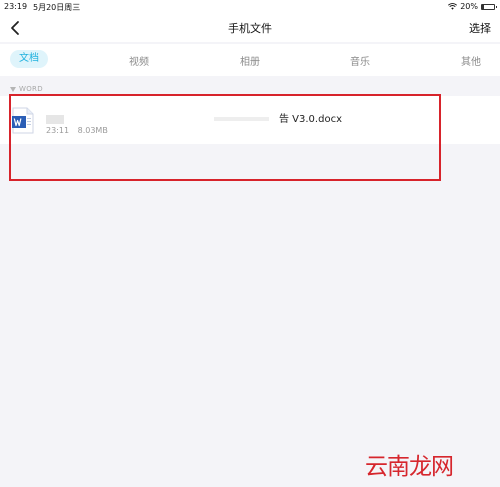 The image size is (500, 487). I want to click on section-header-word: WORD, so click(26, 89).